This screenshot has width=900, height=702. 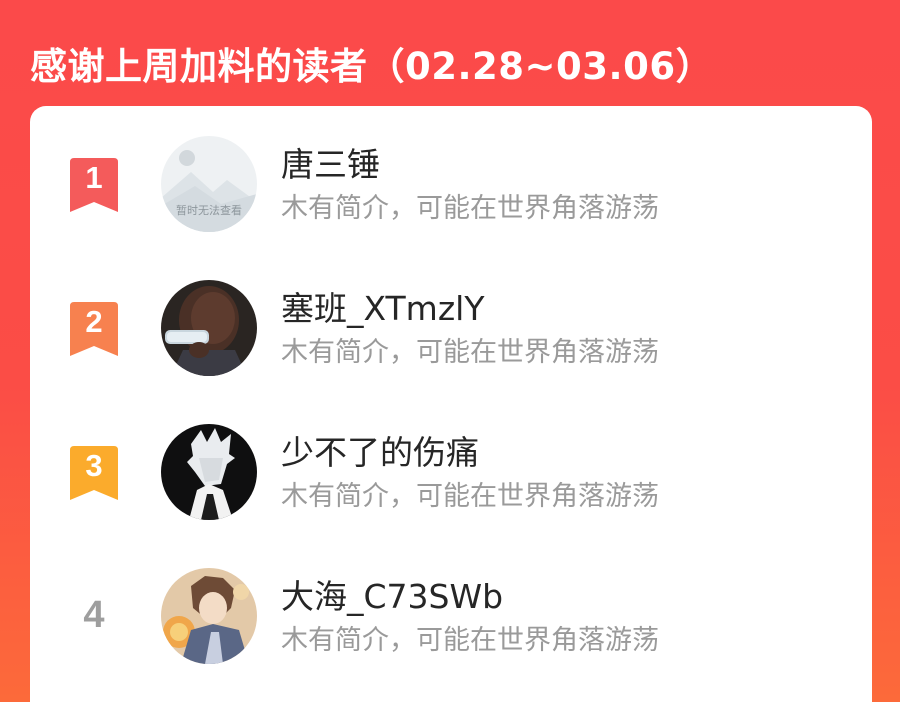 What do you see at coordinates (330, 162) in the screenshot?
I see `reader-name: 唐三锤` at bounding box center [330, 162].